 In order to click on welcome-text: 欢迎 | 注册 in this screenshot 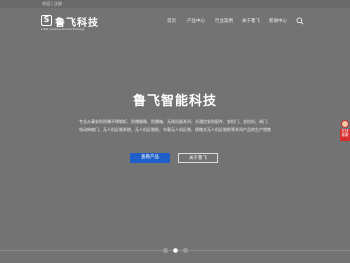, I will do `click(52, 4)`.